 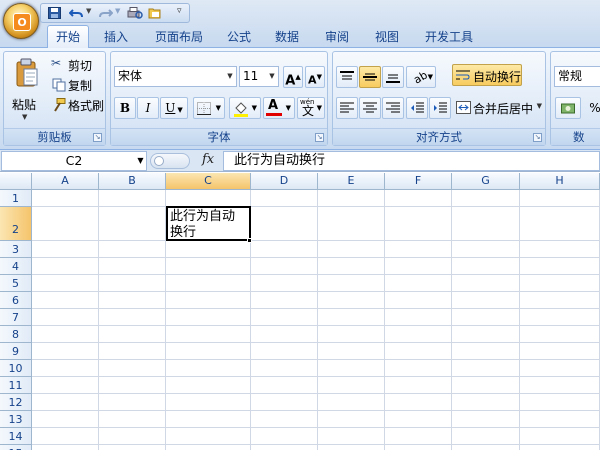 I want to click on cell-h6, so click(x=560, y=300).